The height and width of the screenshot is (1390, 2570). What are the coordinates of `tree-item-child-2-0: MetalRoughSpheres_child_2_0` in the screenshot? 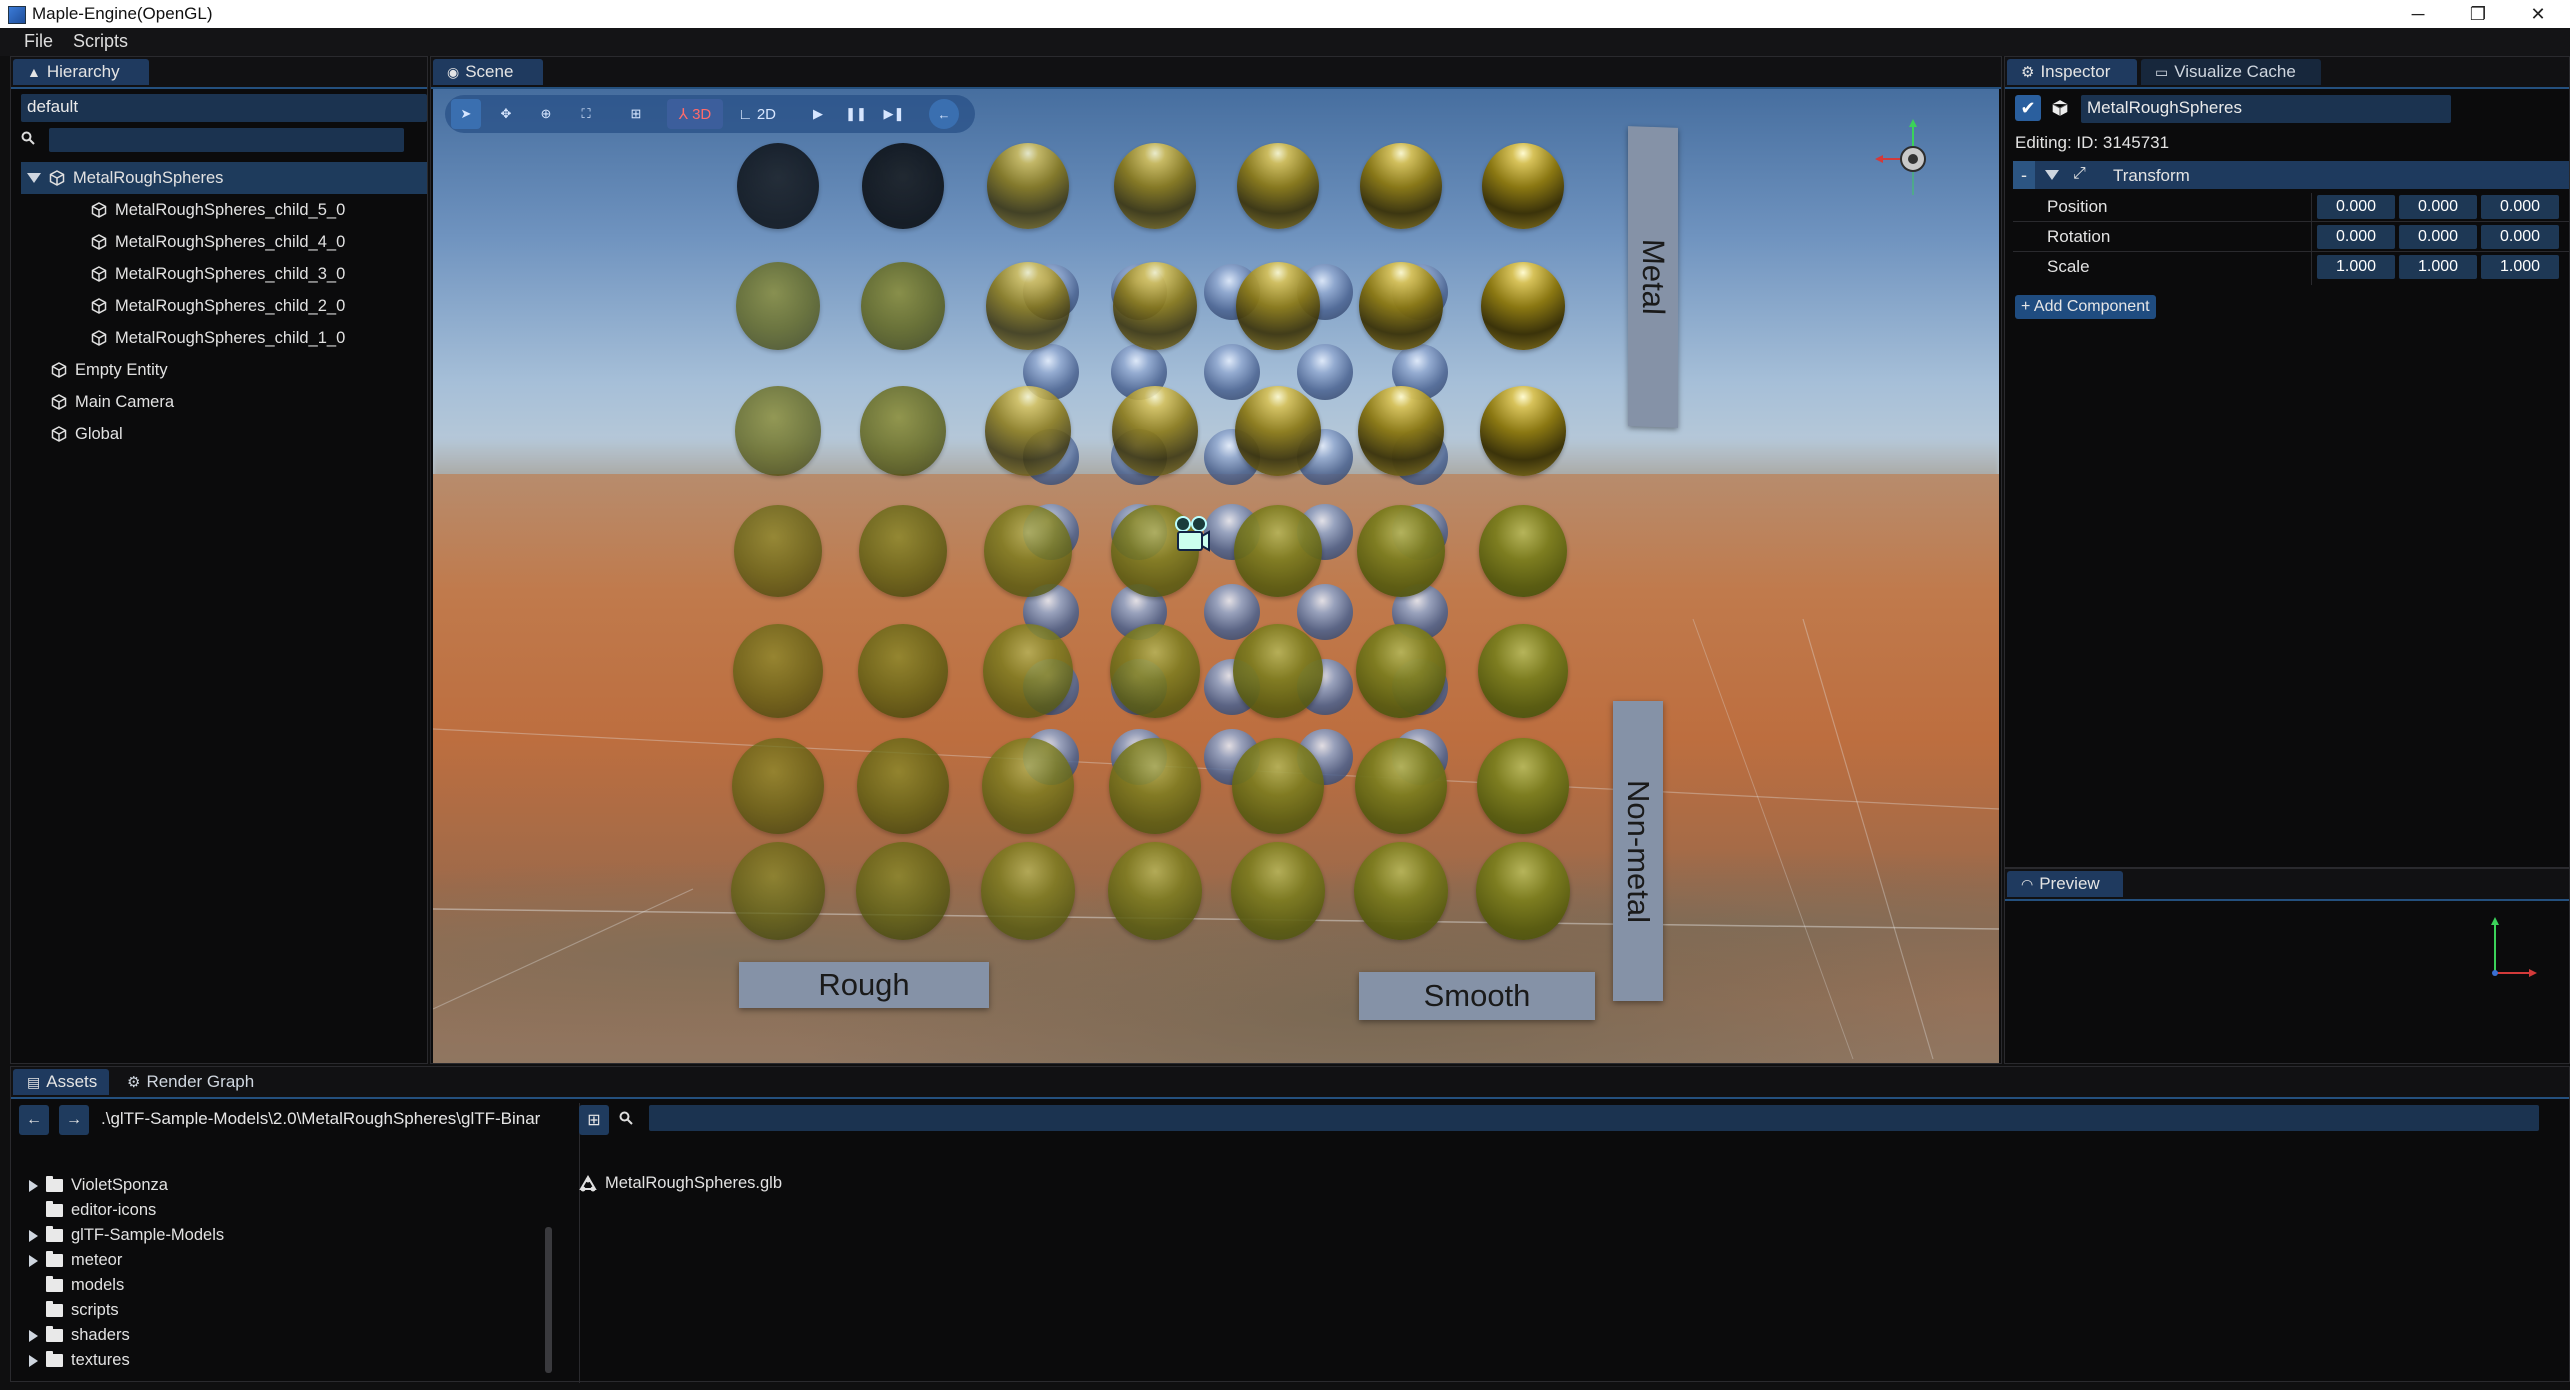 It's located at (256, 306).